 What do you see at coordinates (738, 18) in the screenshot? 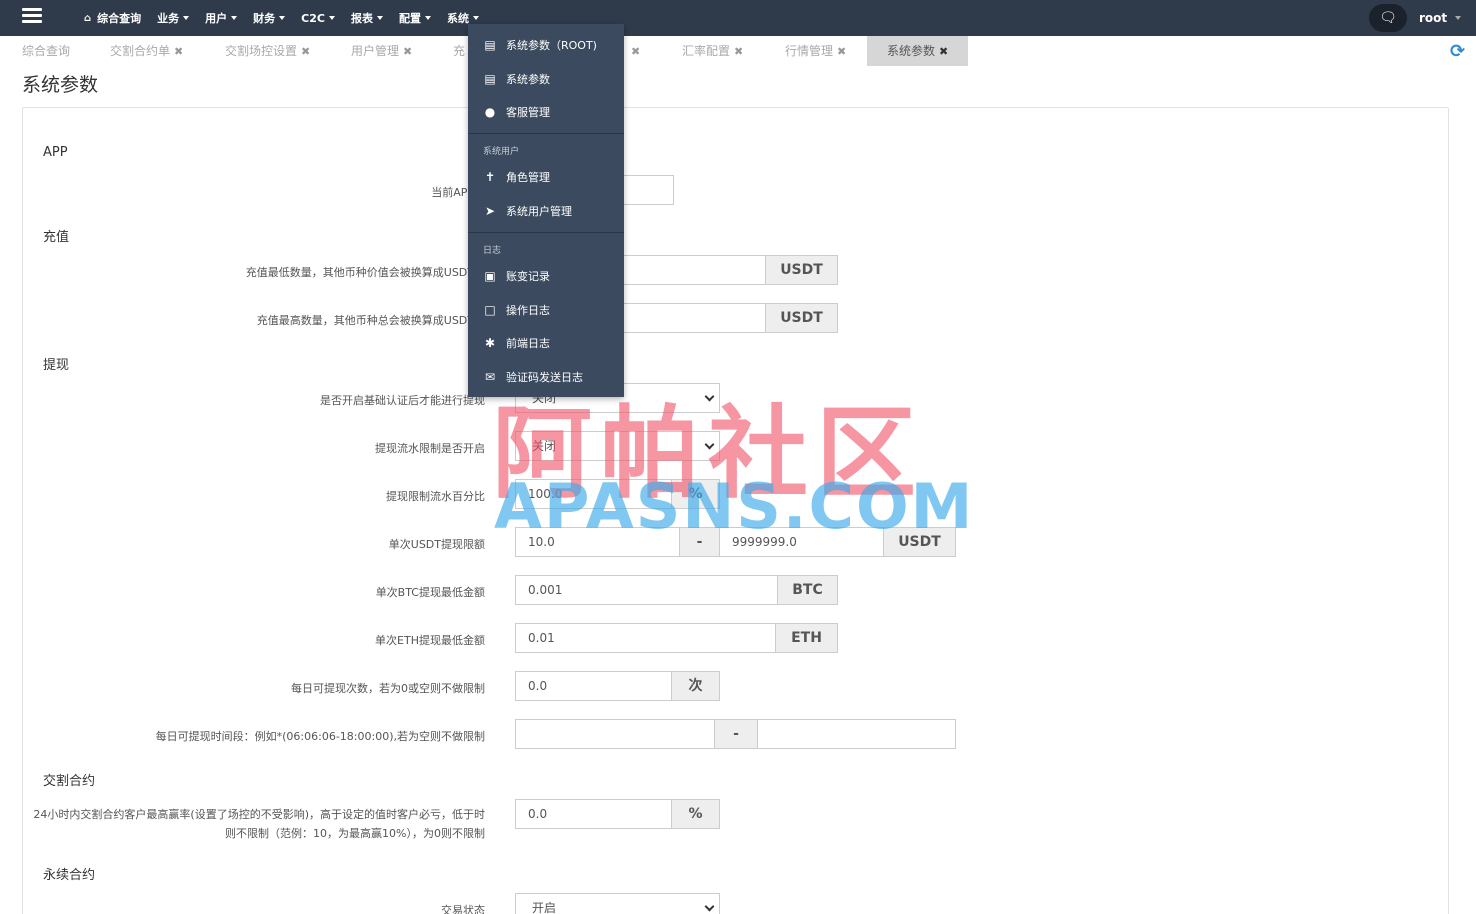
I see `top-navbar: ⌂ 综合查询 业务 用户 财务 C2C 报表 配置 系统 🗨 root` at bounding box center [738, 18].